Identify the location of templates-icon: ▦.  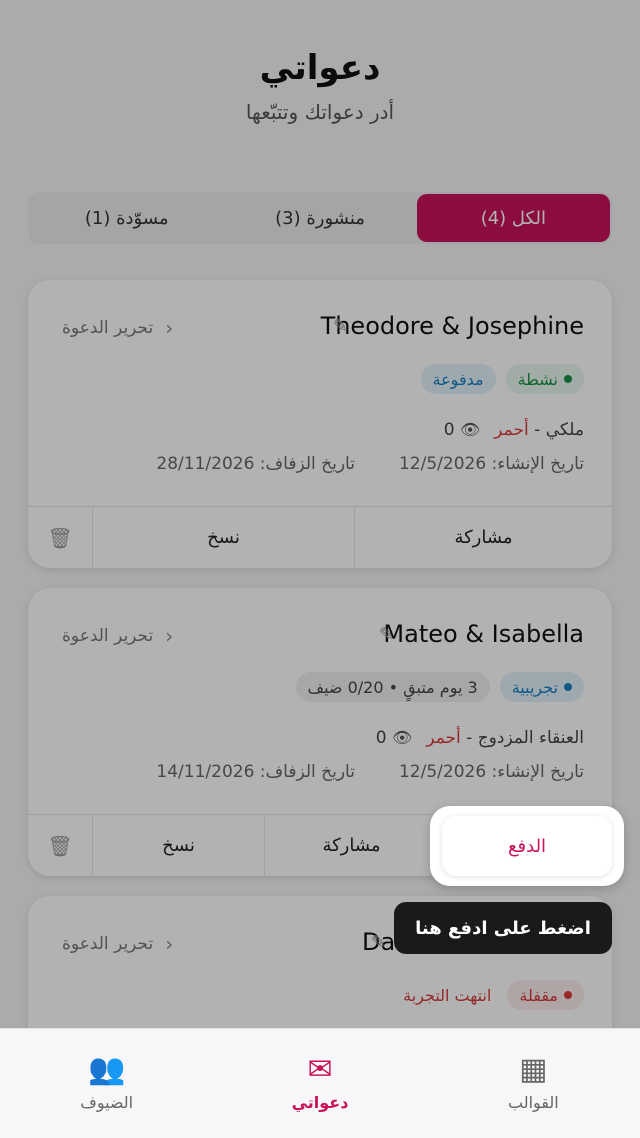
(533, 1069).